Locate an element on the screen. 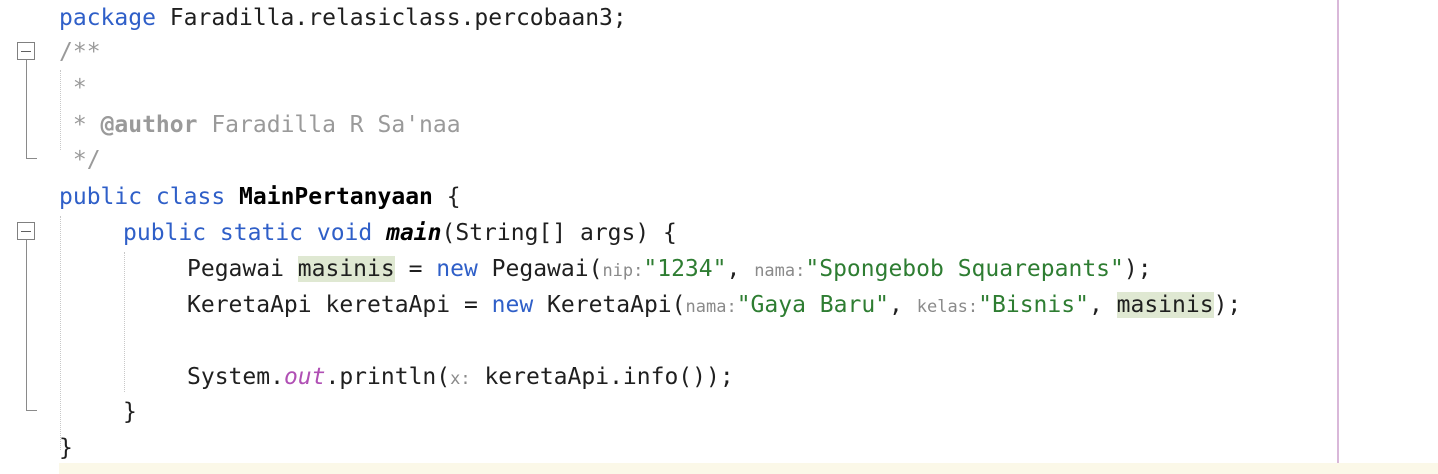 The height and width of the screenshot is (474, 1438). keyword: package is located at coordinates (107, 18).